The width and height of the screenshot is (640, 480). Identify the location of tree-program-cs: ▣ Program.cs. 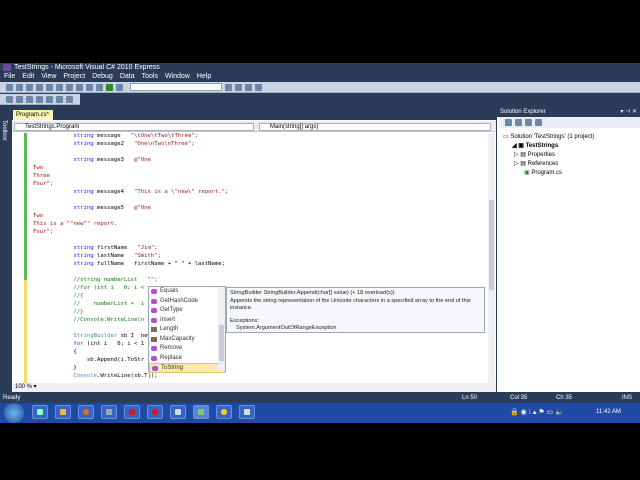
(543, 173).